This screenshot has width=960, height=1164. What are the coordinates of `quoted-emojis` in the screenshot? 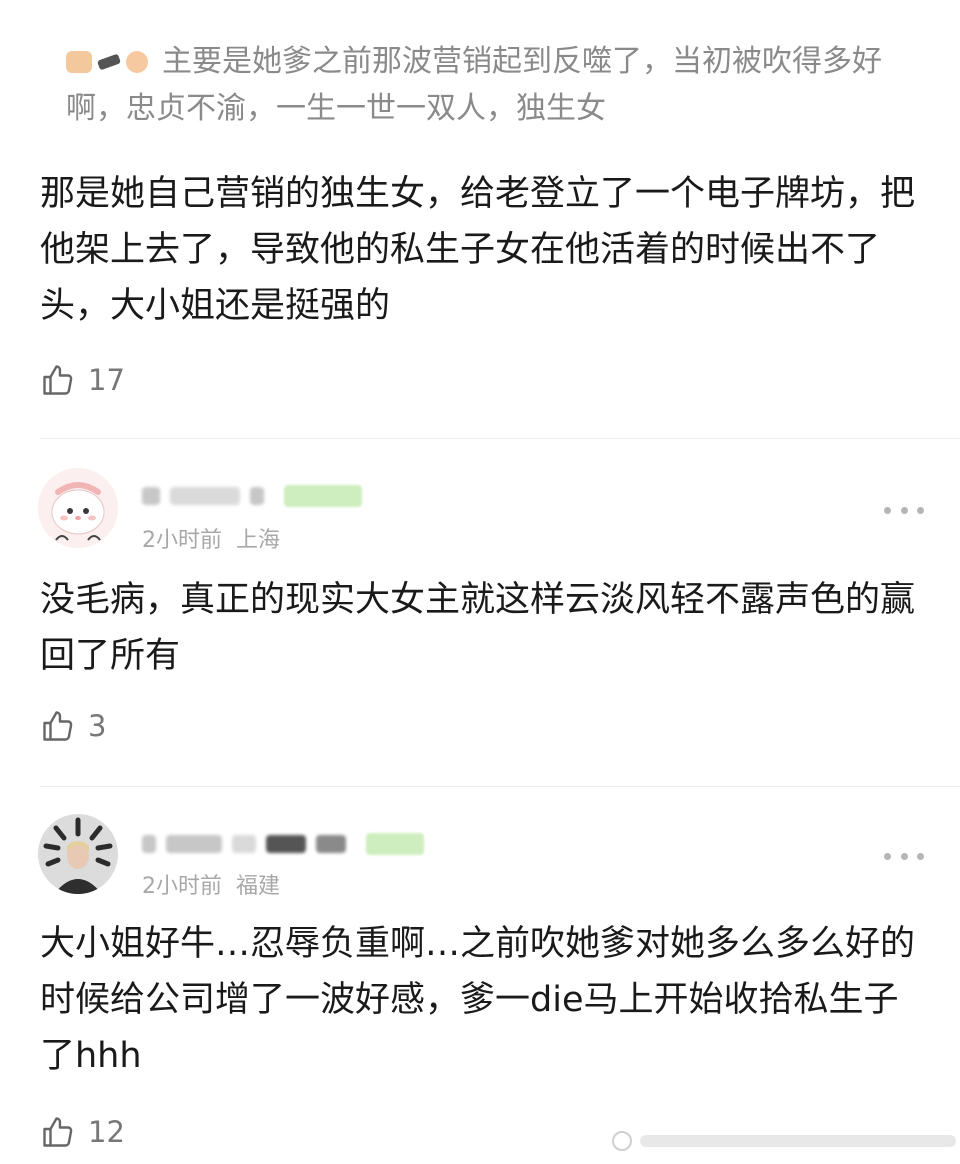 It's located at (107, 61).